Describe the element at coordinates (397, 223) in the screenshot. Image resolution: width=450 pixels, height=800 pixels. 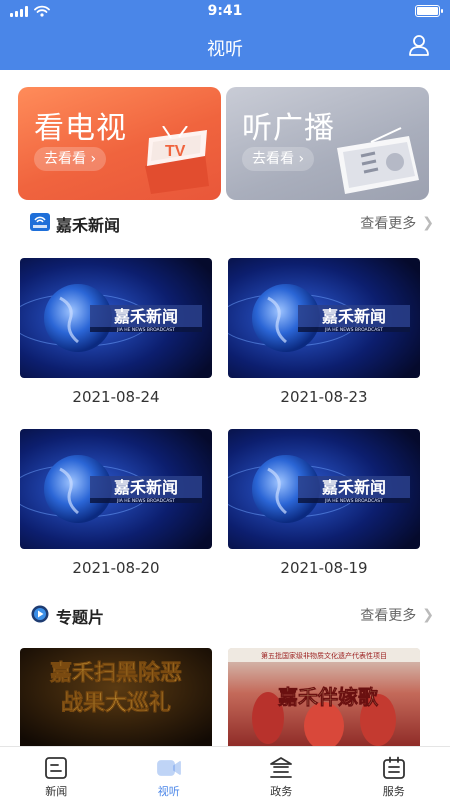
I see `news-view-more-link: 查看更多 ❯` at that location.